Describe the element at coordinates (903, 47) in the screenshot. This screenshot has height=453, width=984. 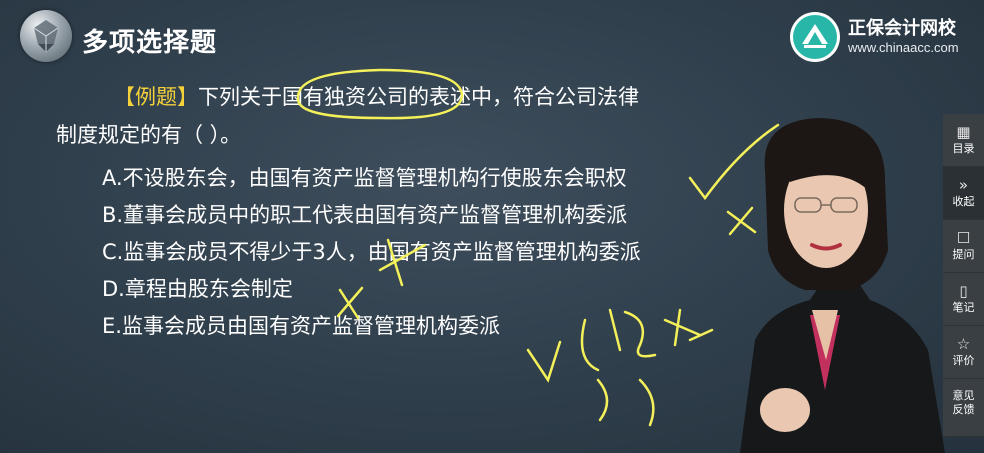
I see `brand-url: www.chinaacc.com` at that location.